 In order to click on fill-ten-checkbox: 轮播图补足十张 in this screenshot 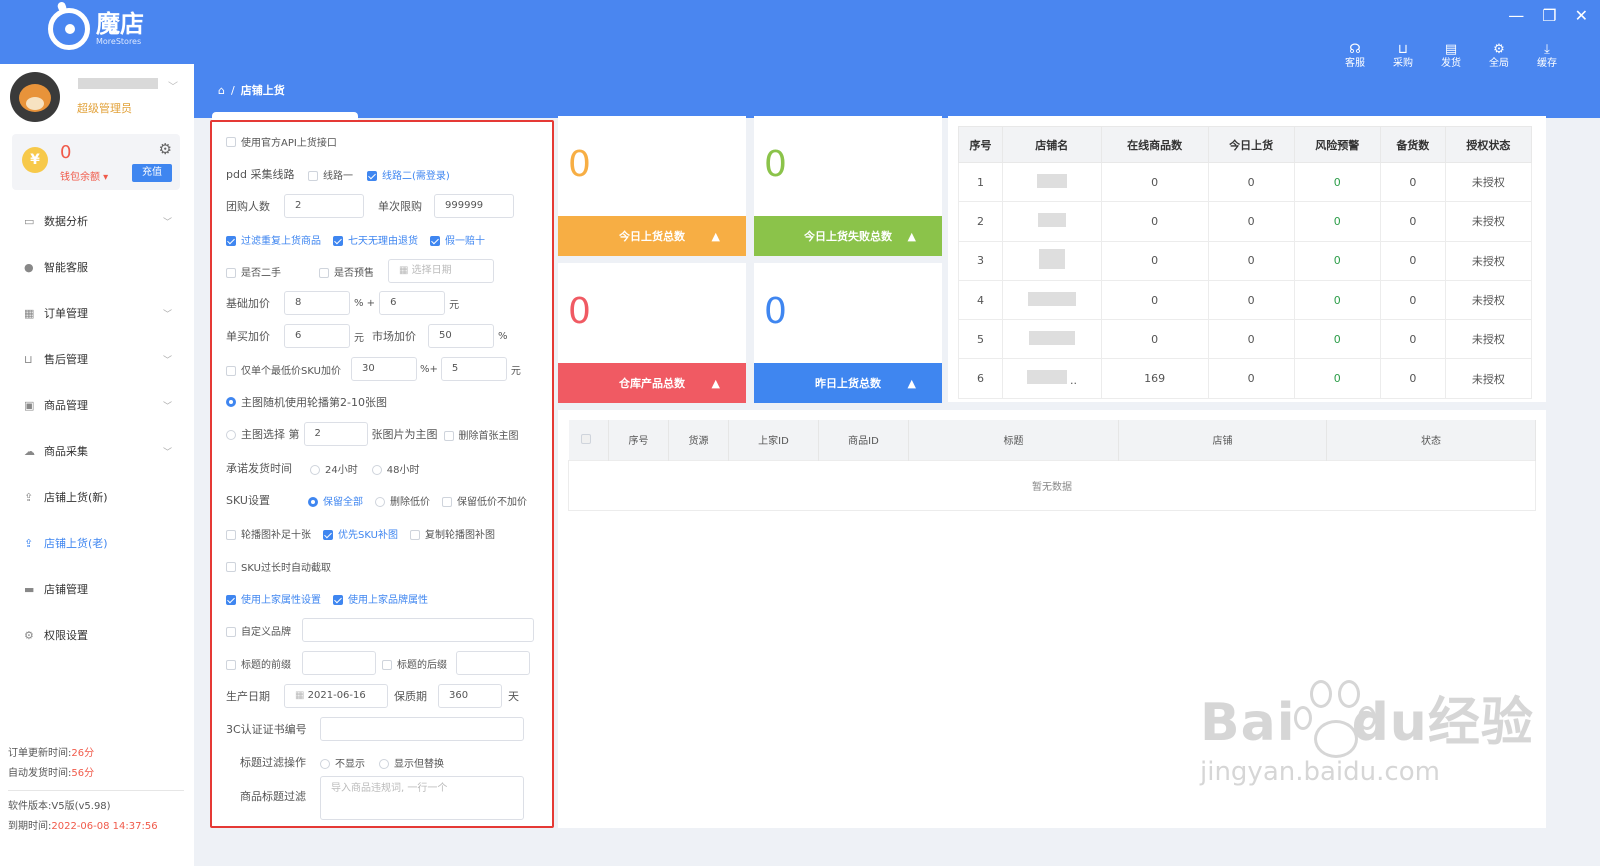, I will do `click(268, 533)`.